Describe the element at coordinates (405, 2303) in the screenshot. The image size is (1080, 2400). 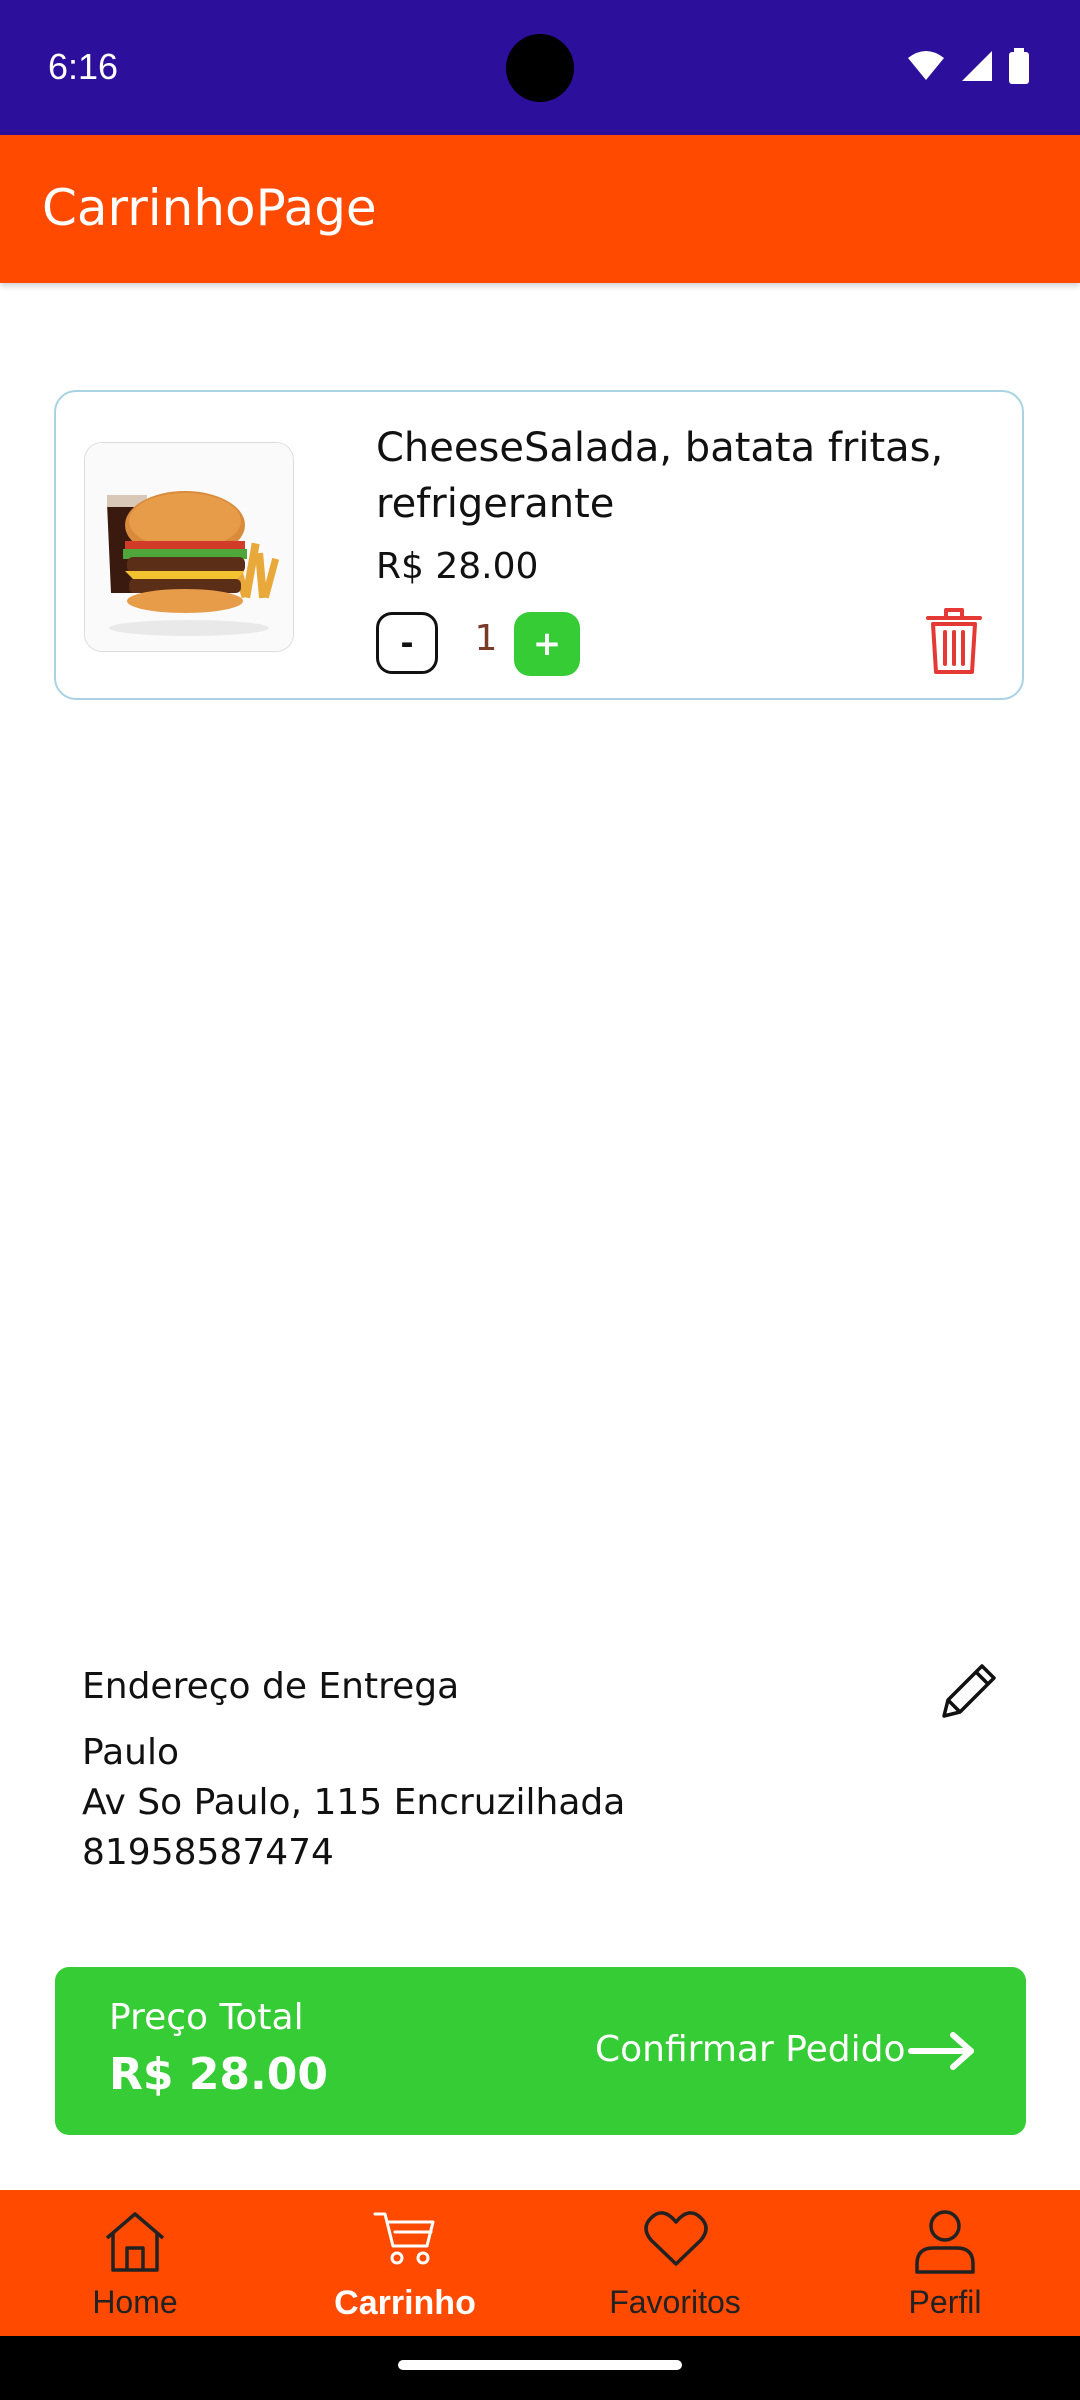
I see `nav-label-carrinho: Carrinho` at that location.